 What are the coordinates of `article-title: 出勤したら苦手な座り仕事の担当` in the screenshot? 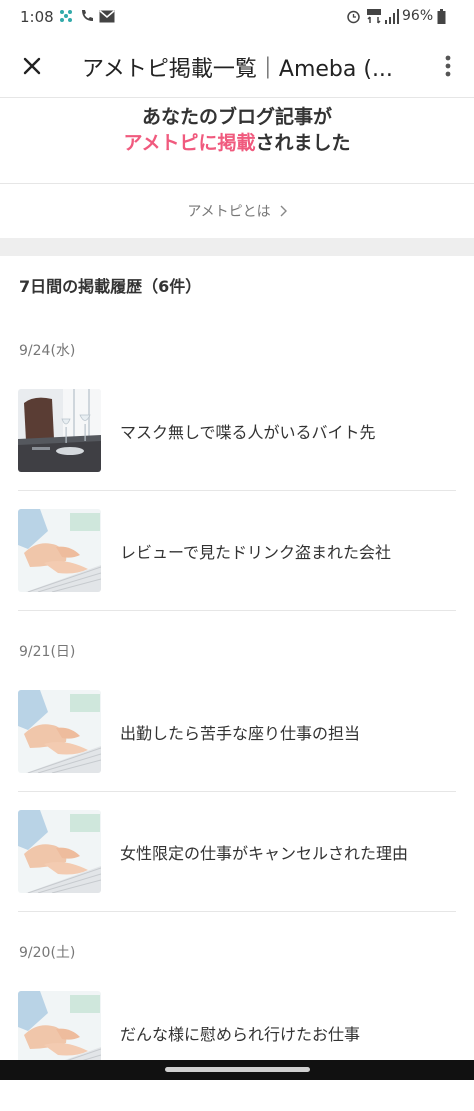 It's located at (240, 733).